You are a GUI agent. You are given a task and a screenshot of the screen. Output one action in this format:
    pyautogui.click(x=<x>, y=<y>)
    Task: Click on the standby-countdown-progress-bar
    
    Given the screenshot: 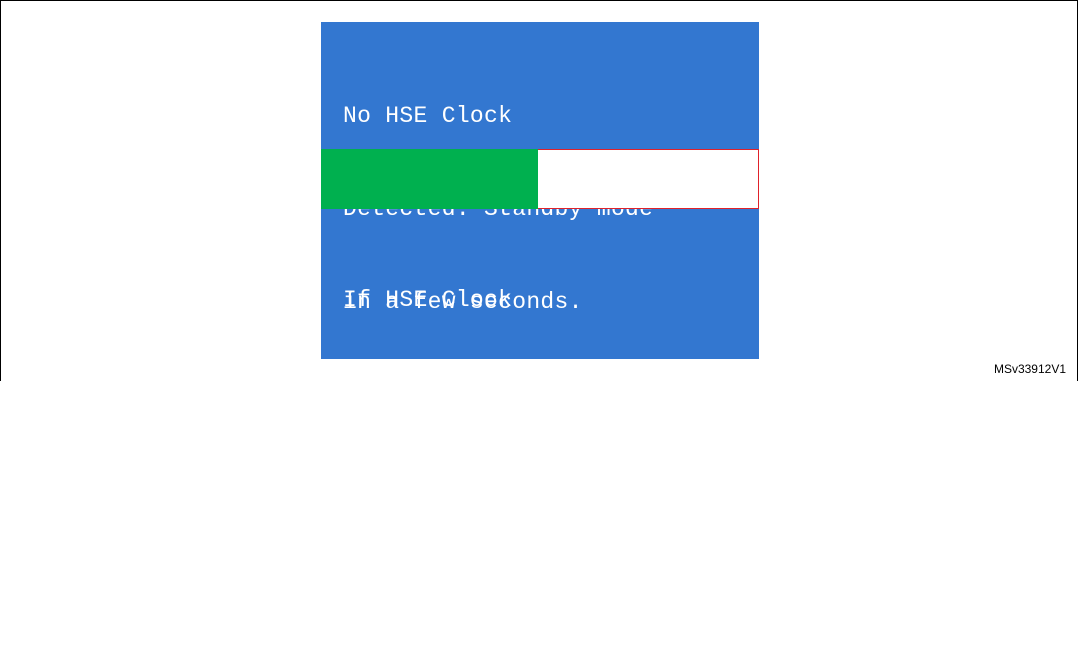 What is the action you would take?
    pyautogui.click(x=540, y=179)
    